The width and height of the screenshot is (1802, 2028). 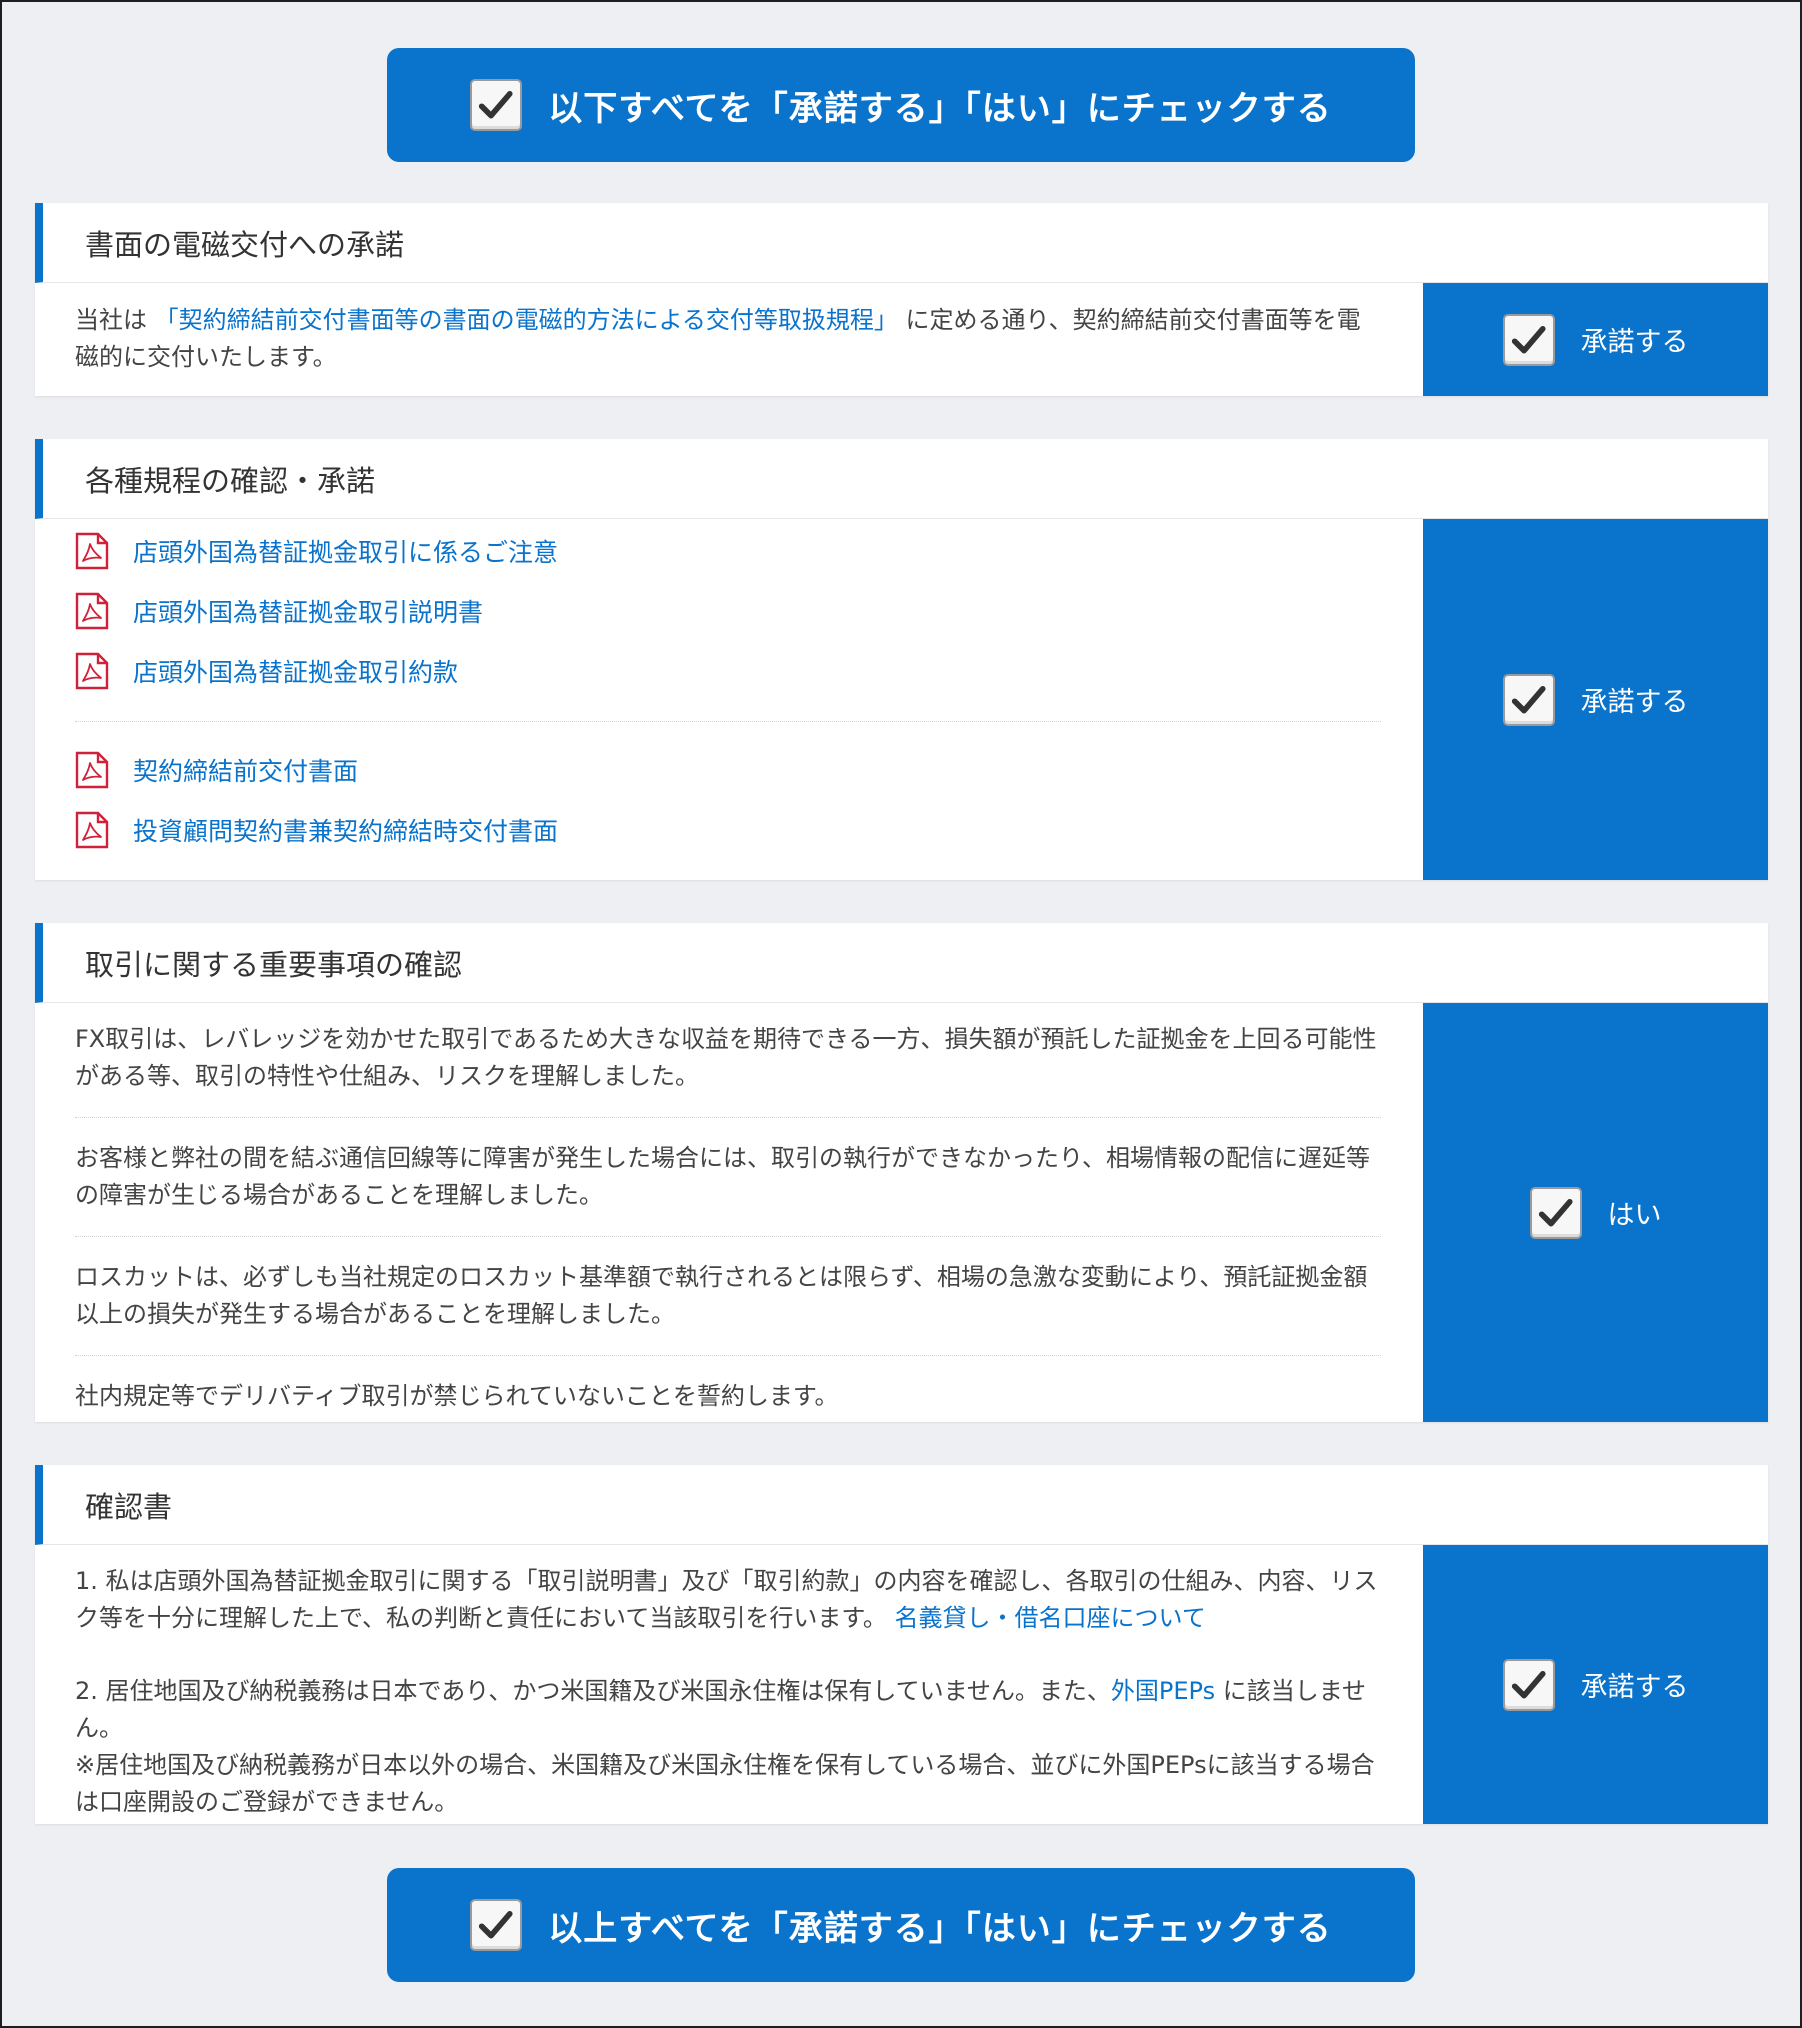 I want to click on document-link: 店頭外国為替証拠金取引約款, so click(x=728, y=671).